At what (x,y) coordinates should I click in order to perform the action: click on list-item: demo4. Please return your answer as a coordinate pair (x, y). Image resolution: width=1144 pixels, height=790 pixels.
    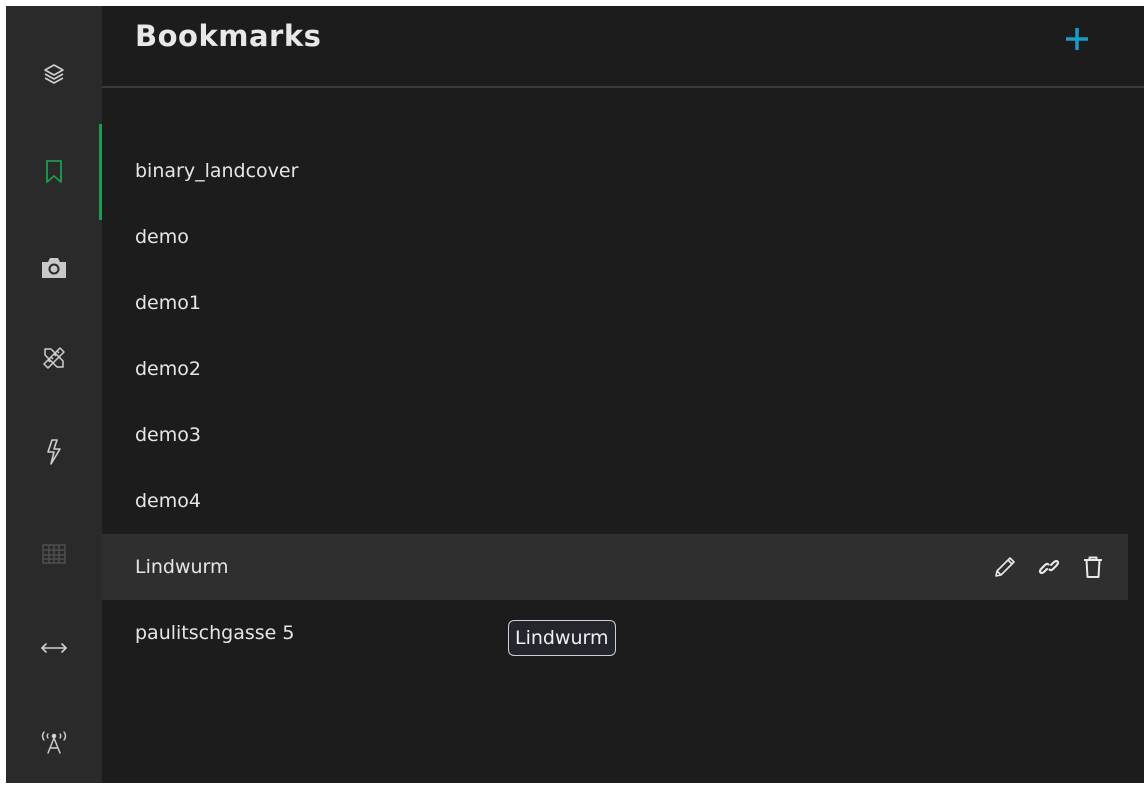
    Looking at the image, I should click on (615, 501).